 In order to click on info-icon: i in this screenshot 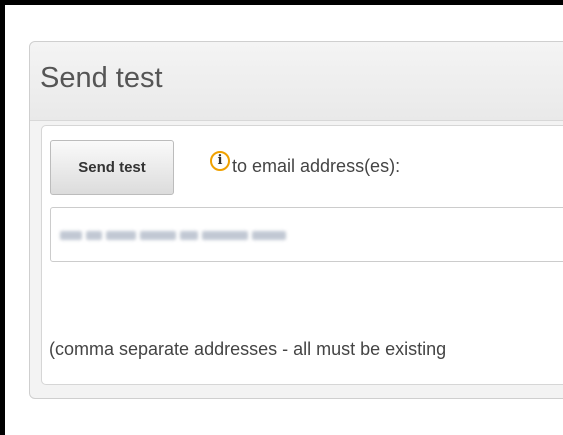, I will do `click(220, 161)`.